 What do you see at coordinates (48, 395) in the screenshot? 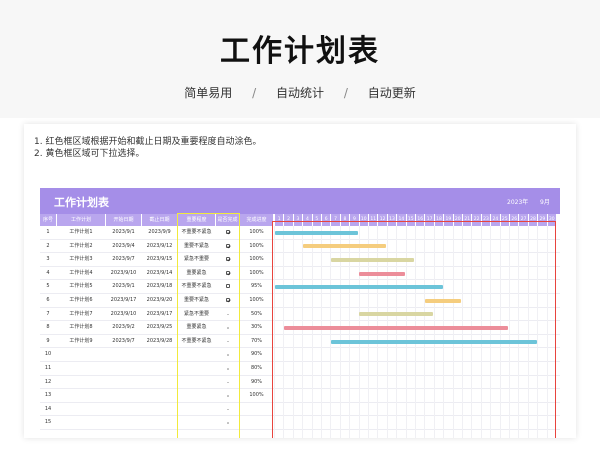
I see `row-number: 13` at bounding box center [48, 395].